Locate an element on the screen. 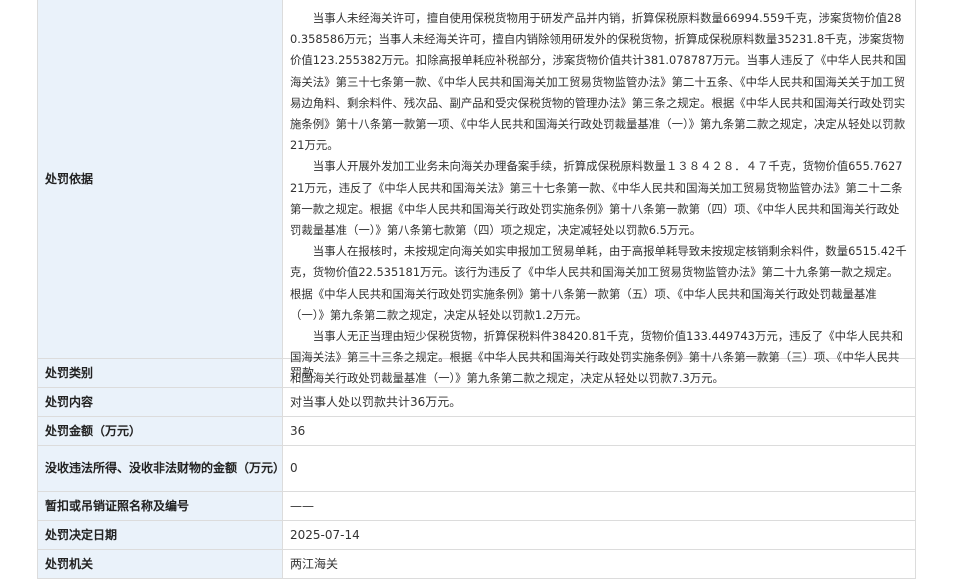  row-value: 36 is located at coordinates (599, 431).